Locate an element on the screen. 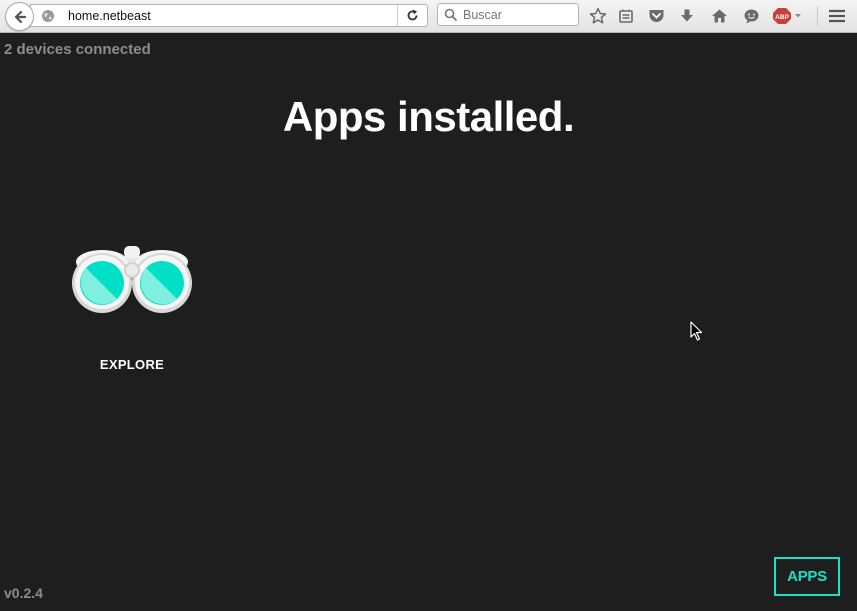 Image resolution: width=857 pixels, height=611 pixels. home-icon is located at coordinates (719, 16).